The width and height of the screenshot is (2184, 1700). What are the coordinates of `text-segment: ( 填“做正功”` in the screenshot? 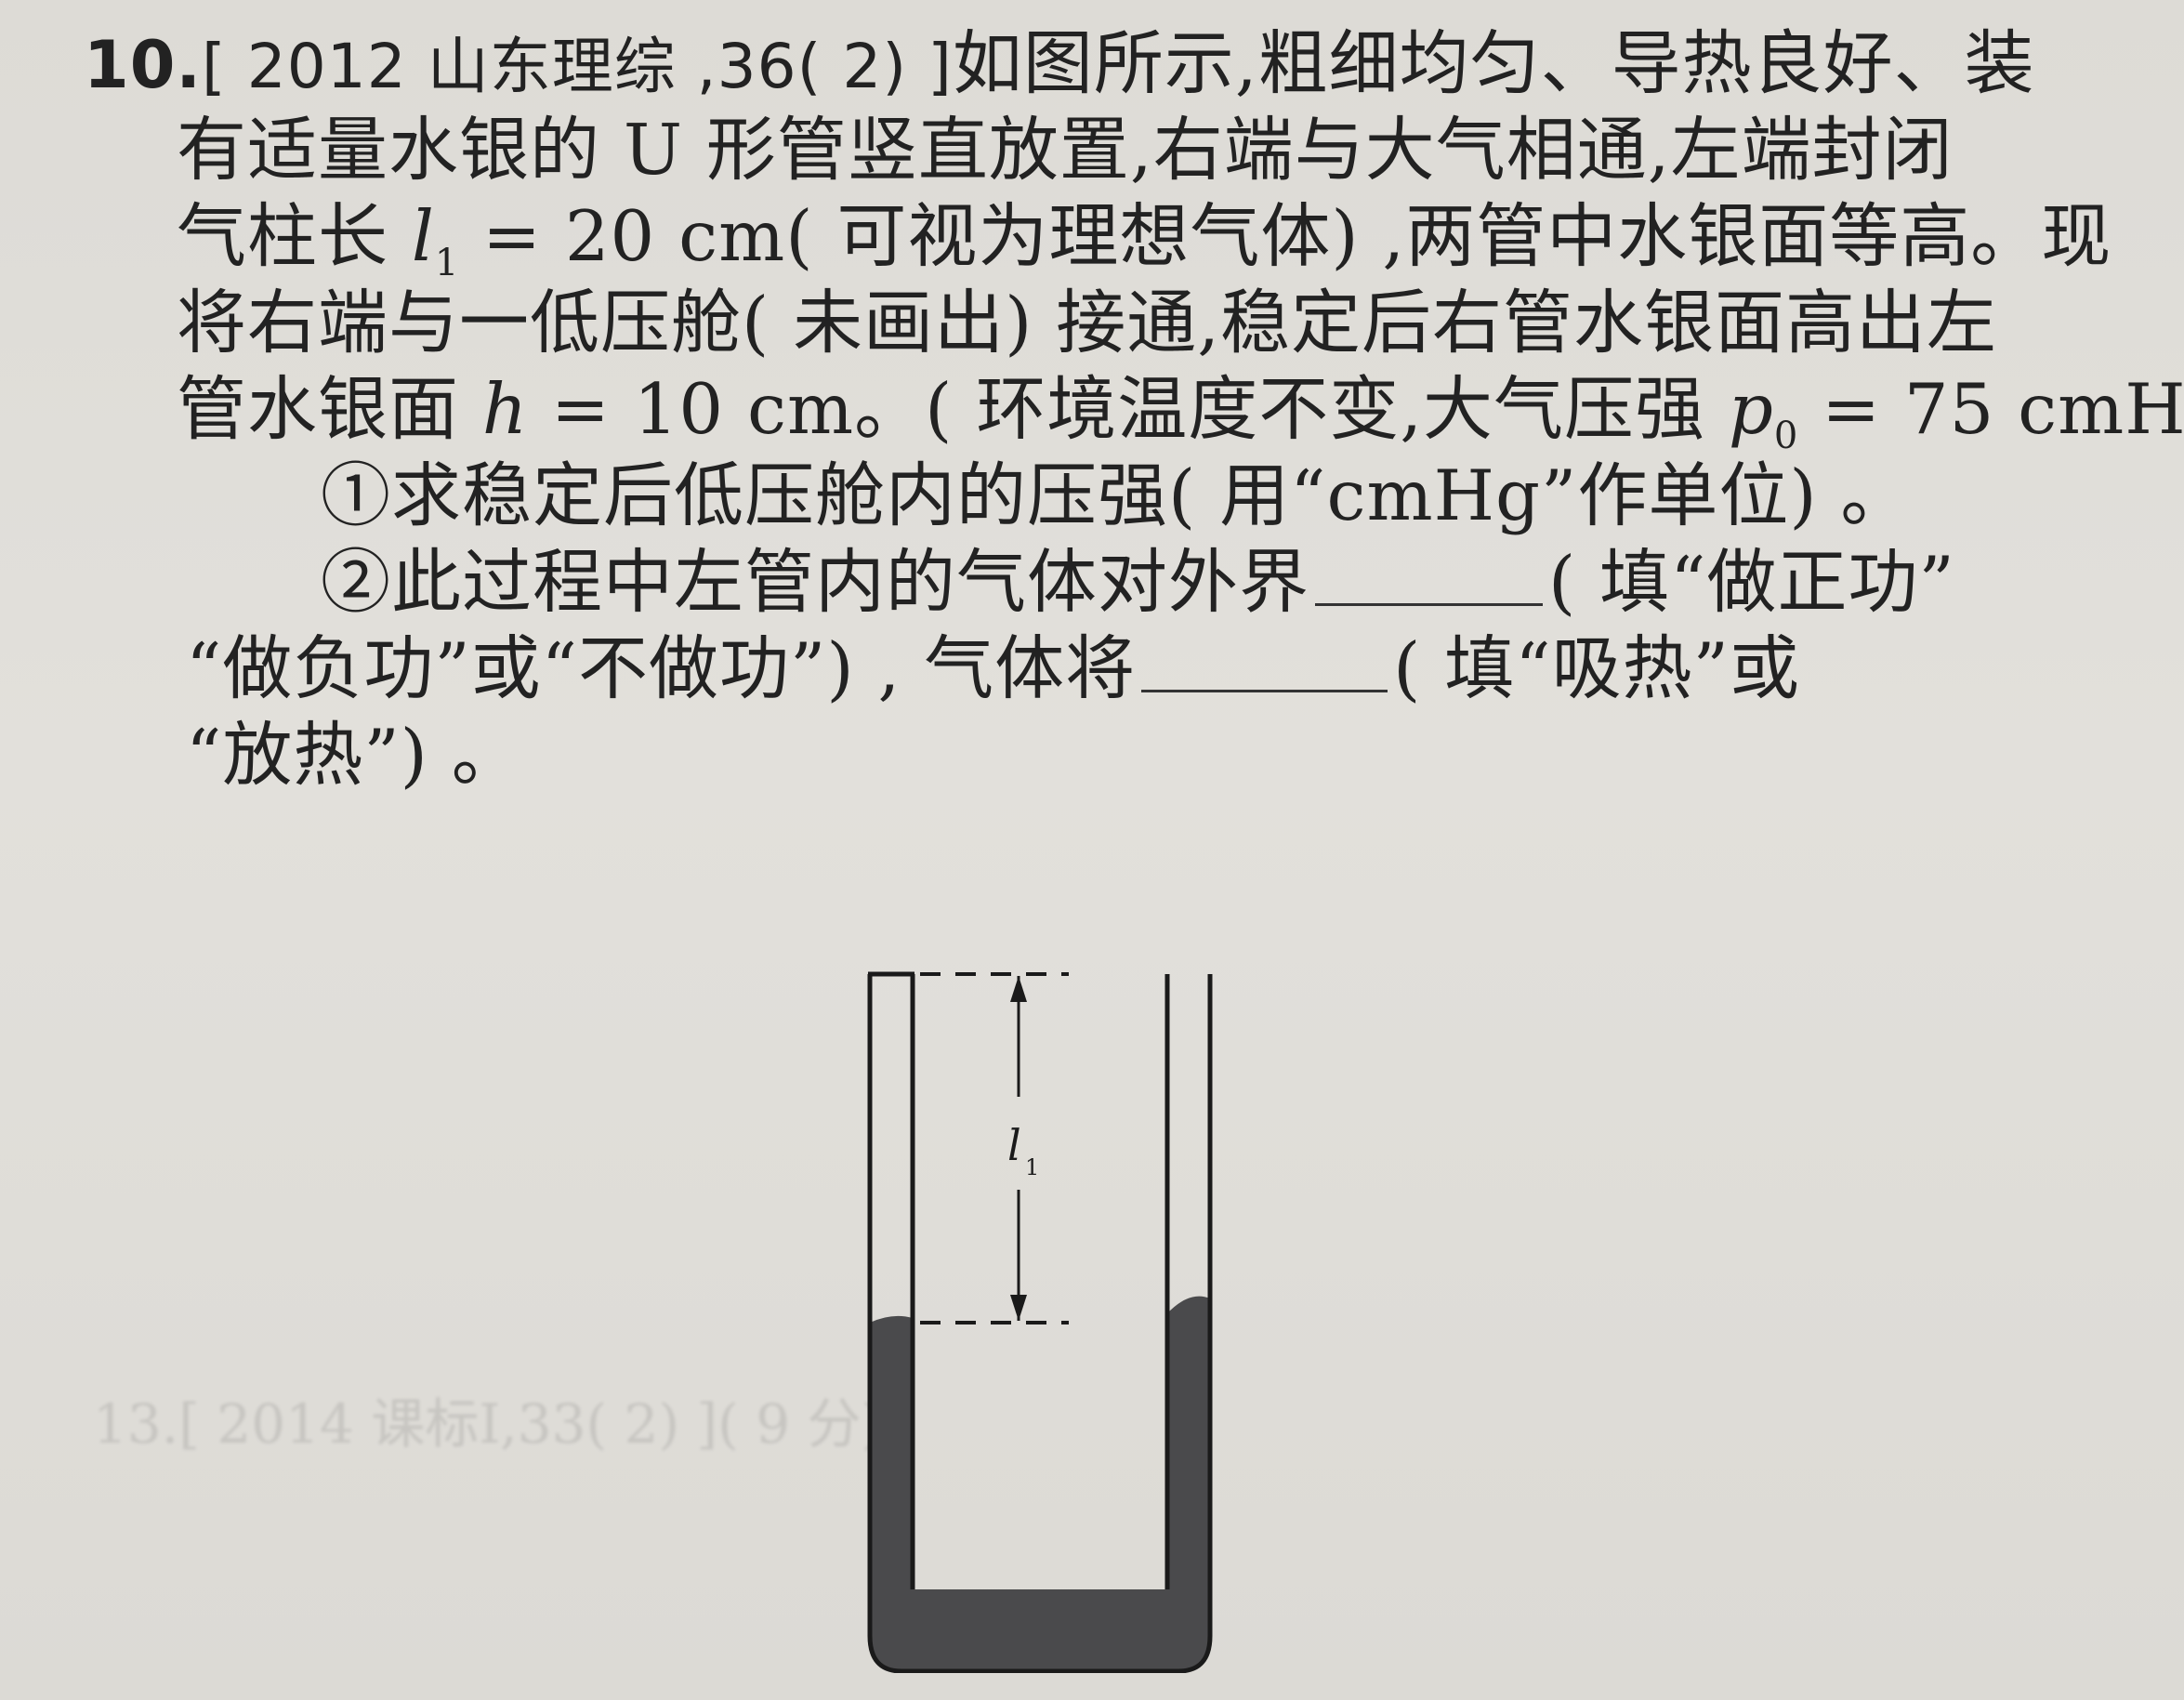 It's located at (1751, 582).